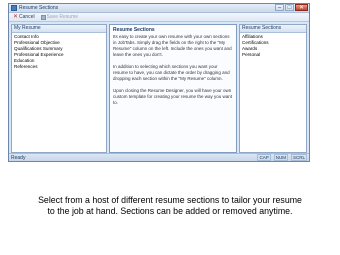  Describe the element at coordinates (273, 29) in the screenshot. I see `available-sections-header: Resume Sections` at that location.